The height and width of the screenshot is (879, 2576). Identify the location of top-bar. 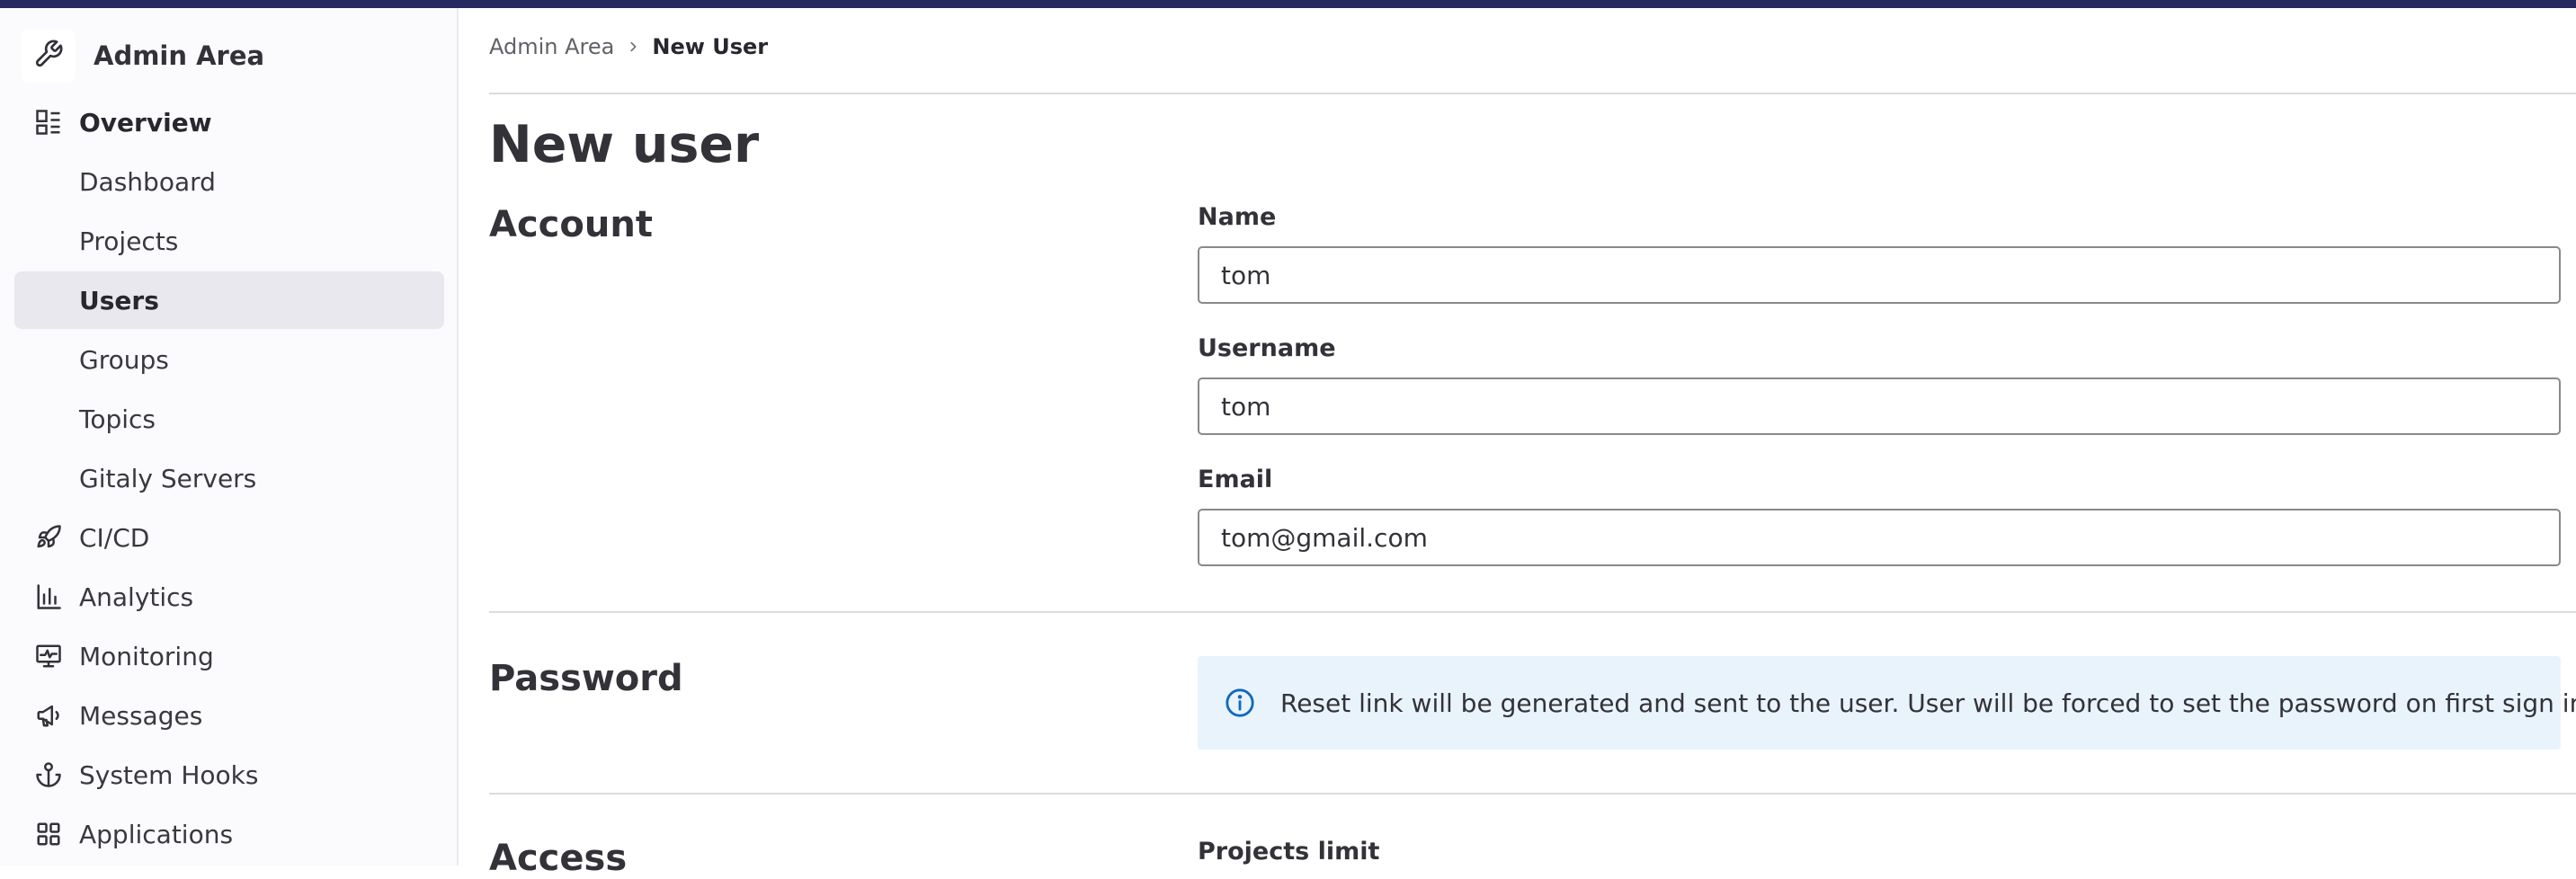
(1288, 4).